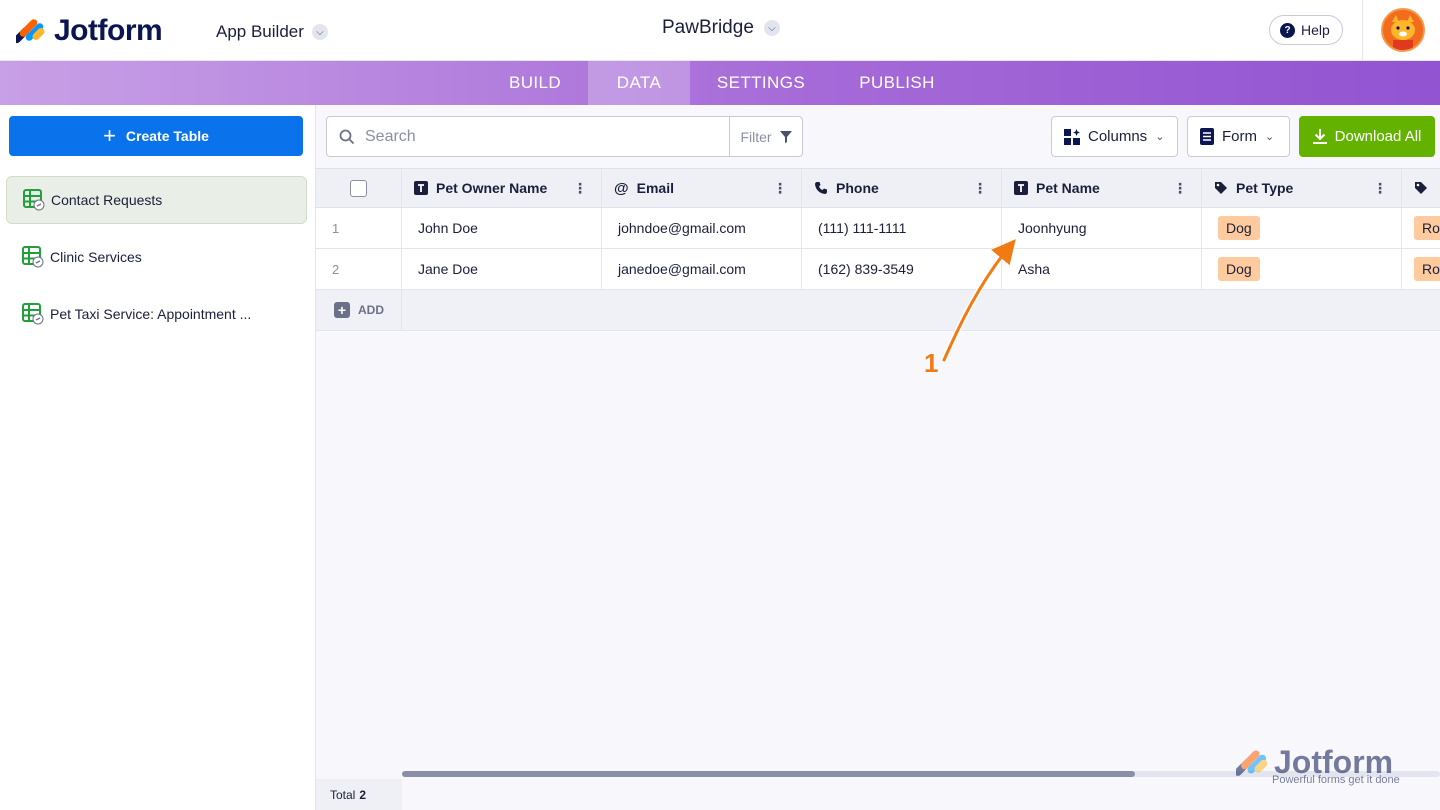 The height and width of the screenshot is (810, 1440). I want to click on filter-button: Filter, so click(766, 136).